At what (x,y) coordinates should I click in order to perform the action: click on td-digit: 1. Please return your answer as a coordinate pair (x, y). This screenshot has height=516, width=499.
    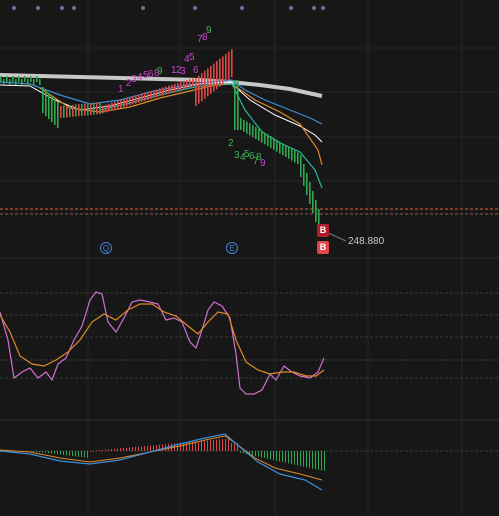
    Looking at the image, I should click on (121, 89).